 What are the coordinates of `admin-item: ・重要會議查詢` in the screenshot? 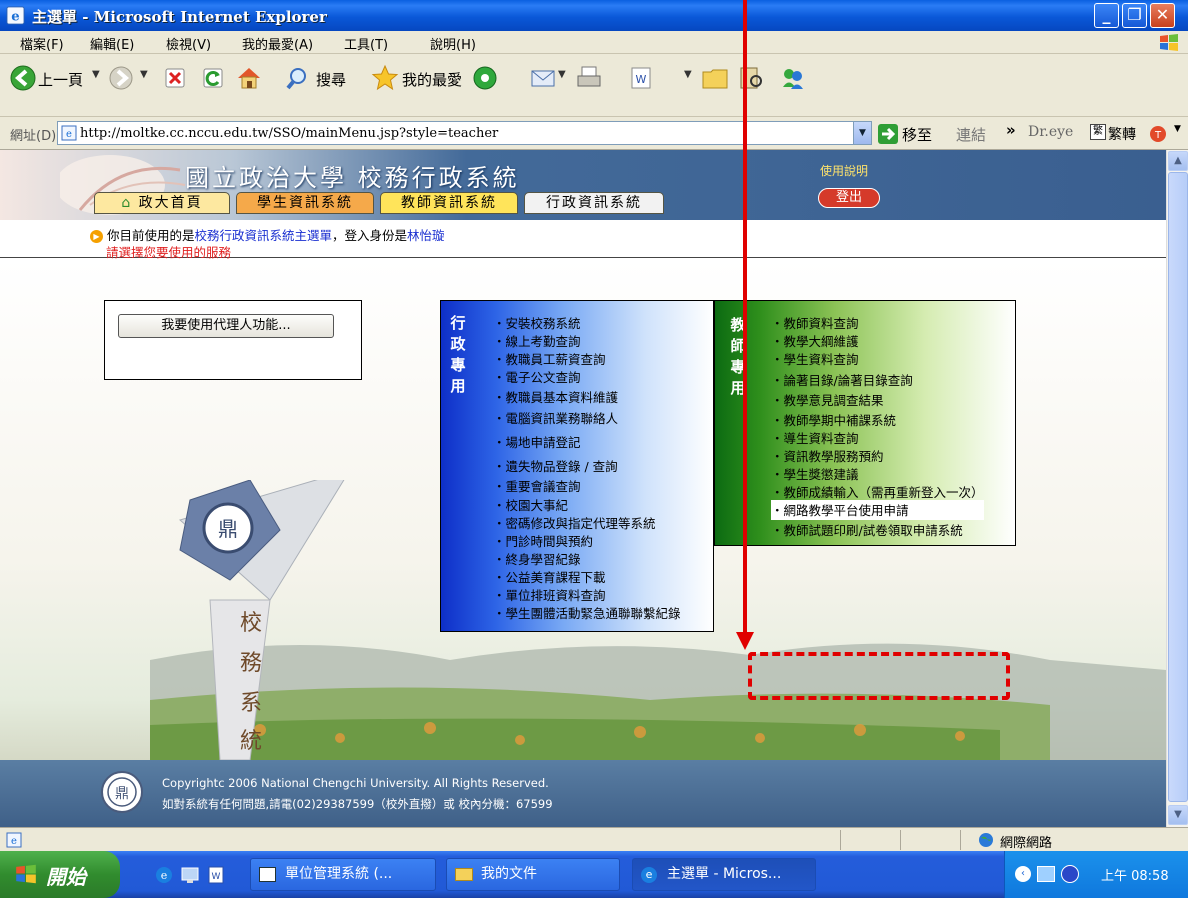 It's located at (587, 485).